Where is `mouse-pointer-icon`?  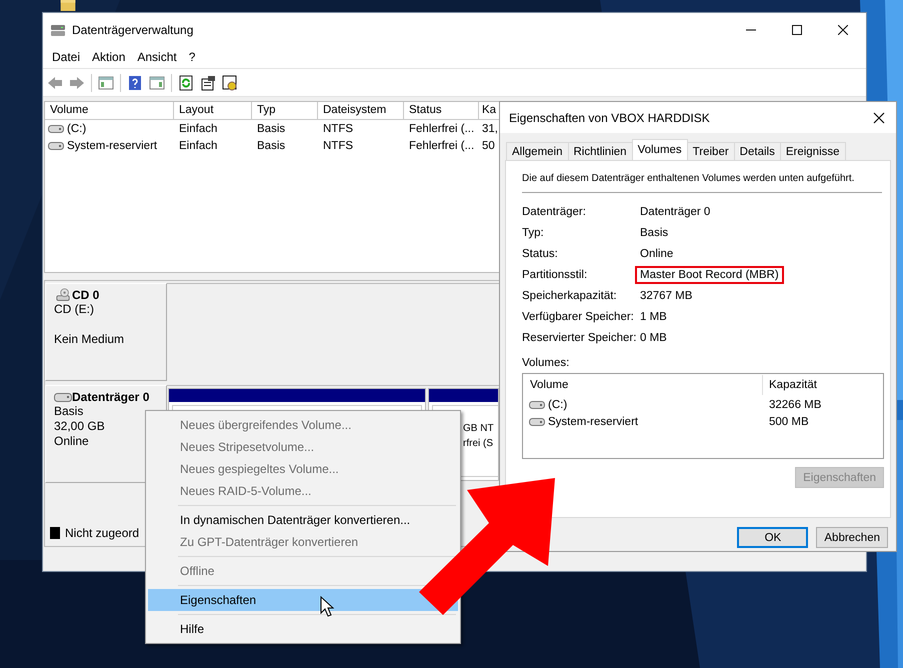 mouse-pointer-icon is located at coordinates (327, 606).